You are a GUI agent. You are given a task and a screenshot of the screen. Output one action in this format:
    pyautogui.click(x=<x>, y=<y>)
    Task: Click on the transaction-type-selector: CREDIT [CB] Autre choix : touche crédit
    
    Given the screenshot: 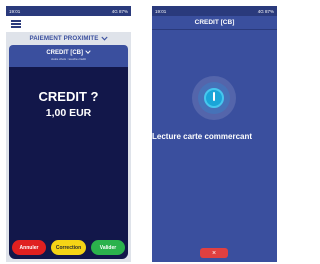 What is the action you would take?
    pyautogui.click(x=68, y=57)
    